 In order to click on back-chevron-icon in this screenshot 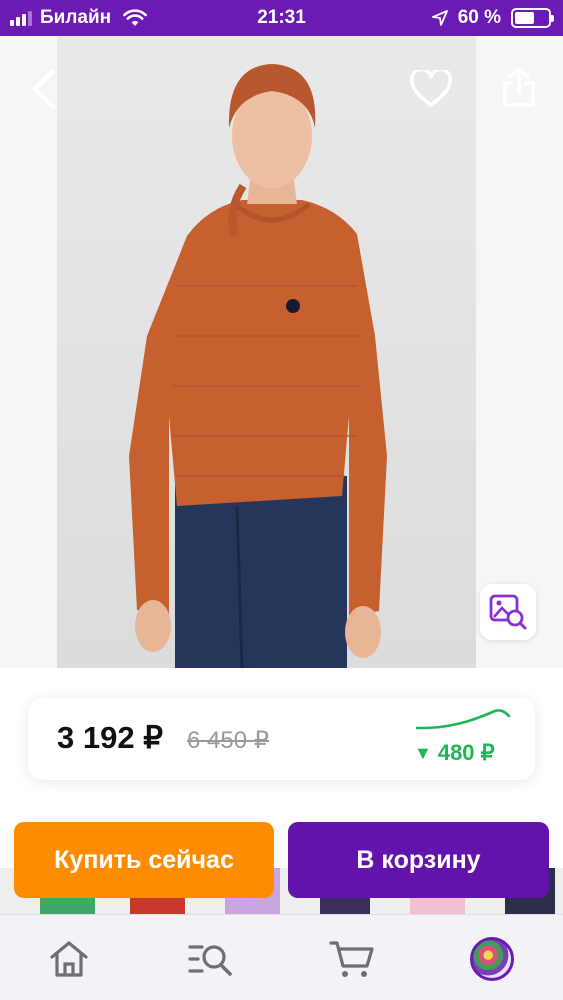, I will do `click(44, 89)`.